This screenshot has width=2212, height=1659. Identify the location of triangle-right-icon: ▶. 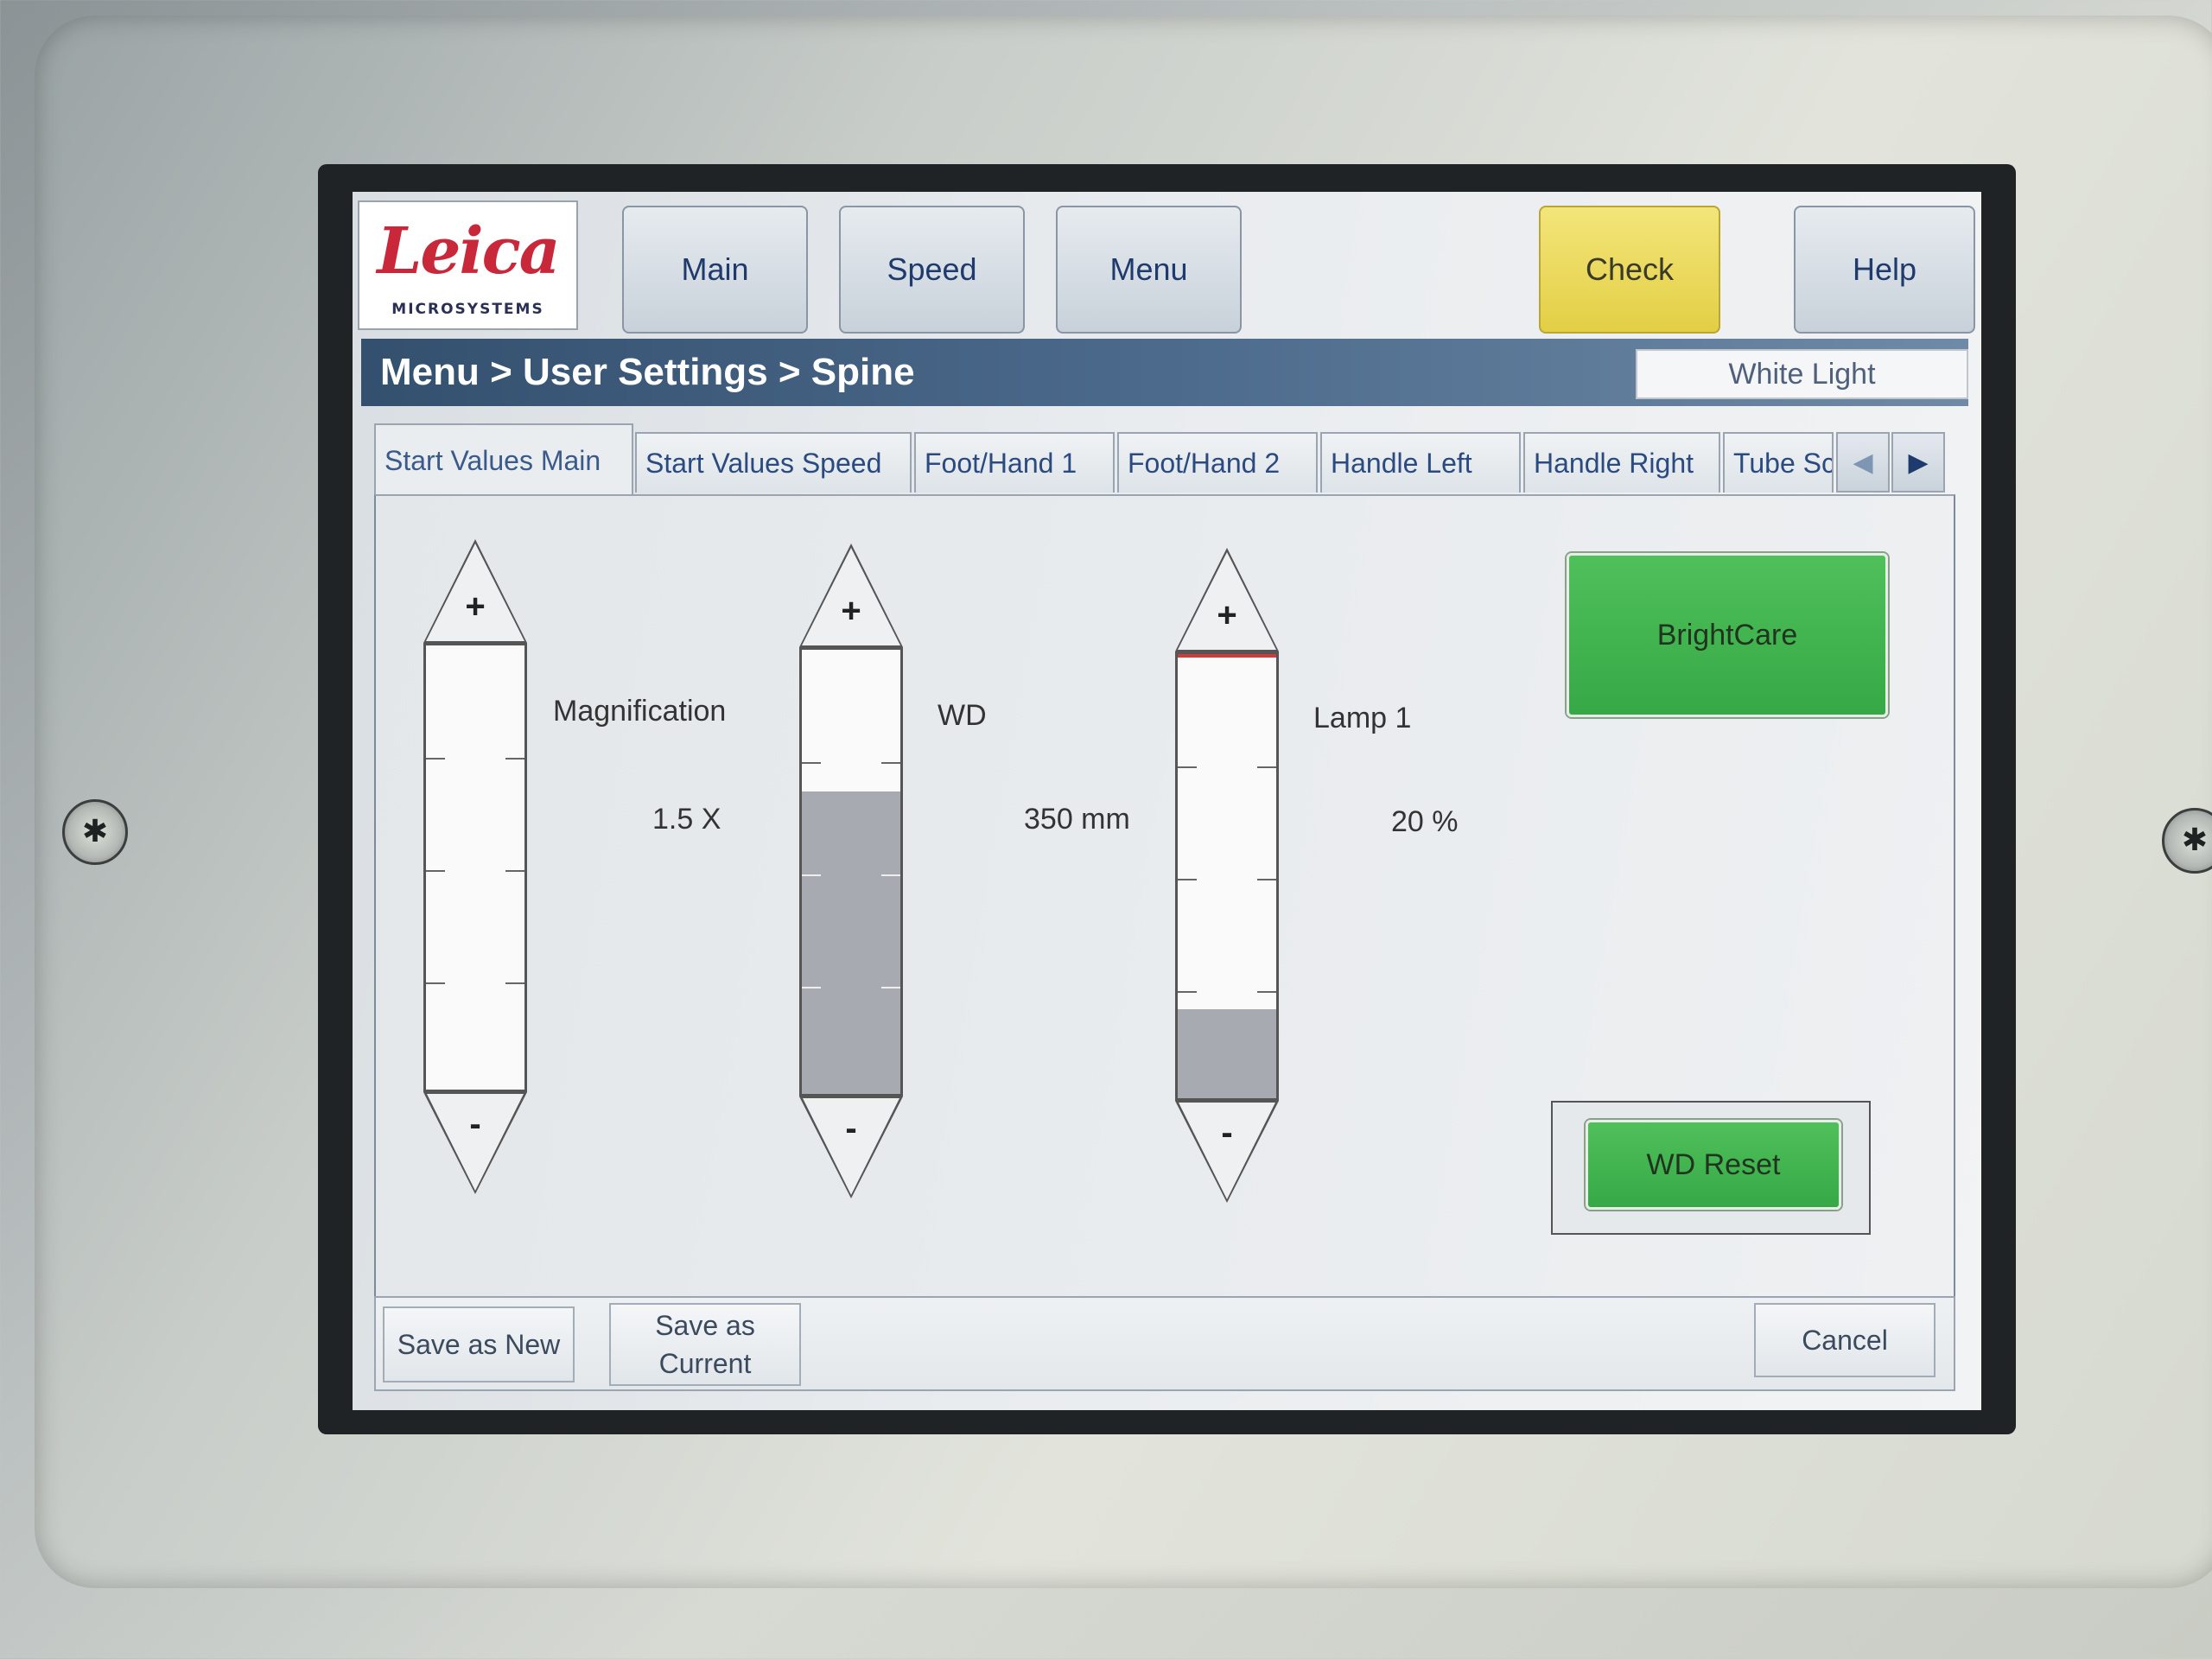
(1918, 462).